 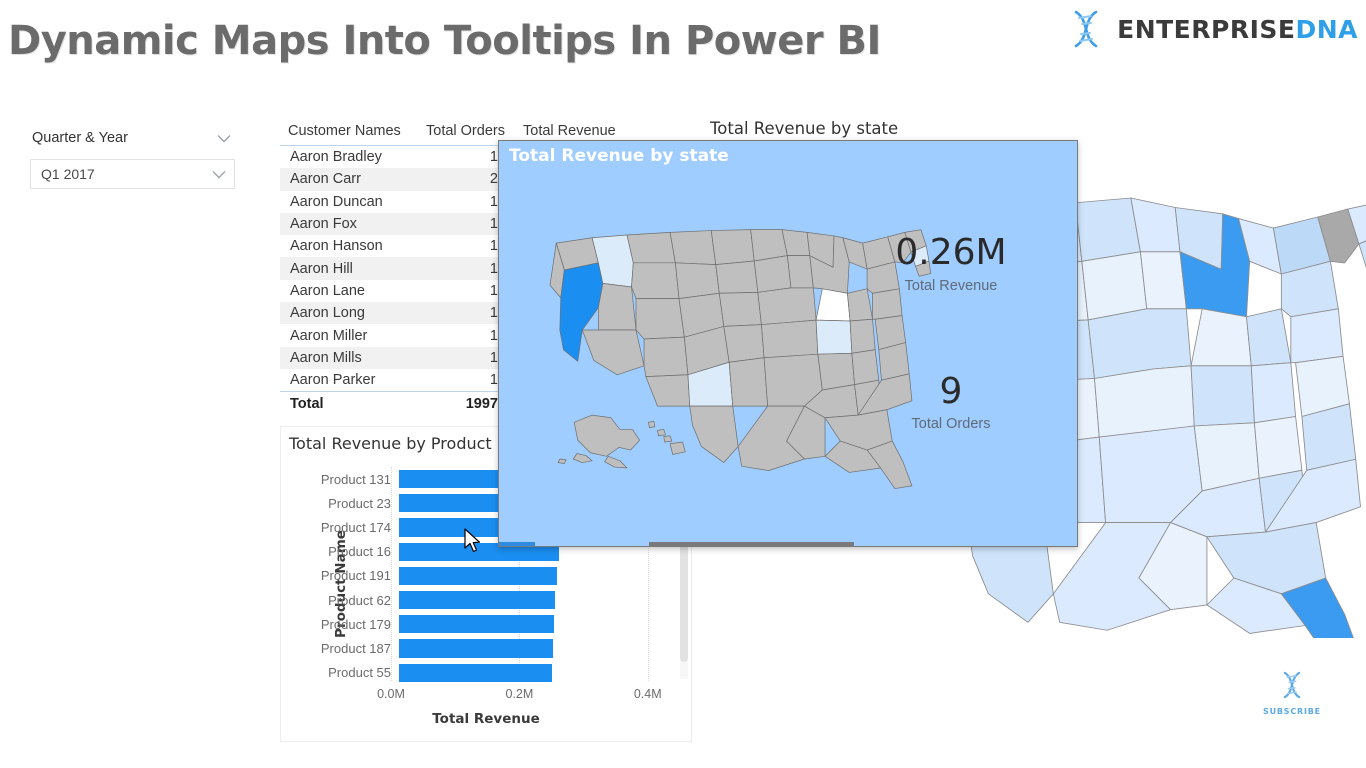 I want to click on cell-customer-name: Aaron Hanson, so click(x=336, y=246).